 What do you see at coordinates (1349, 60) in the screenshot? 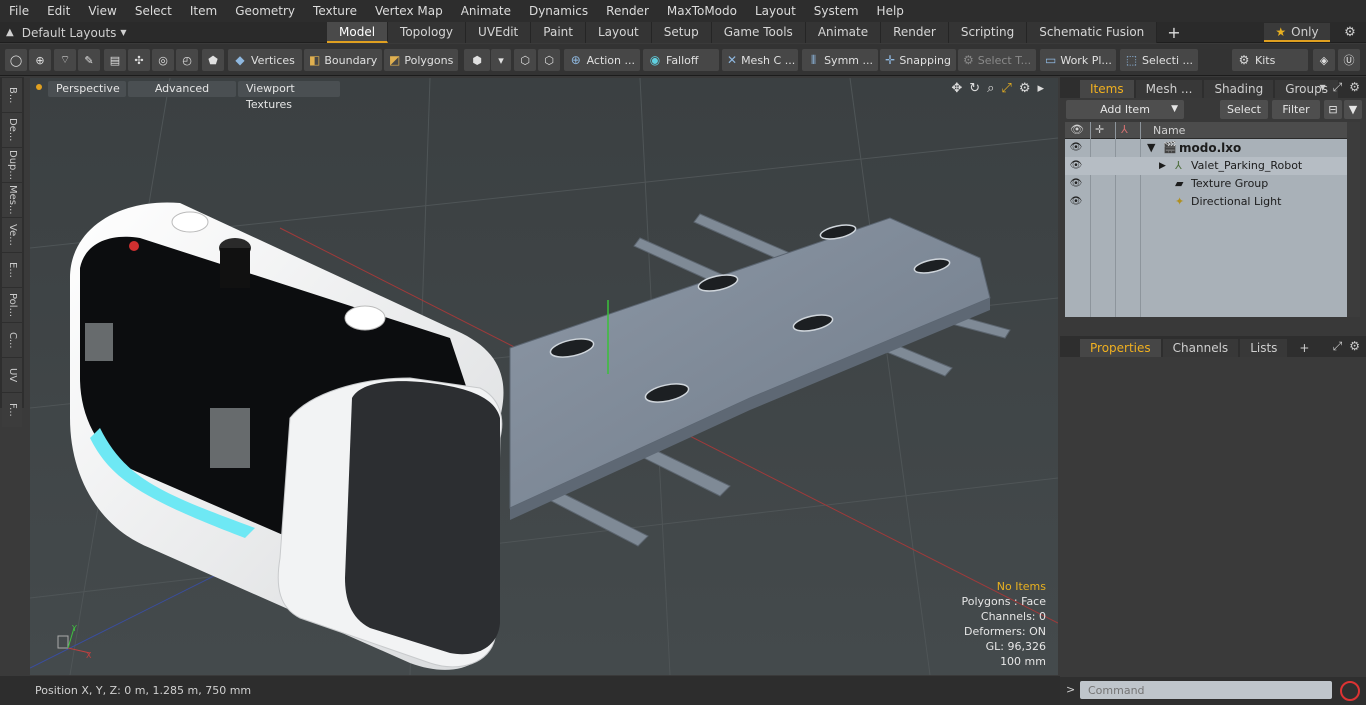
I see `unreal-icon: Ⓤ` at bounding box center [1349, 60].